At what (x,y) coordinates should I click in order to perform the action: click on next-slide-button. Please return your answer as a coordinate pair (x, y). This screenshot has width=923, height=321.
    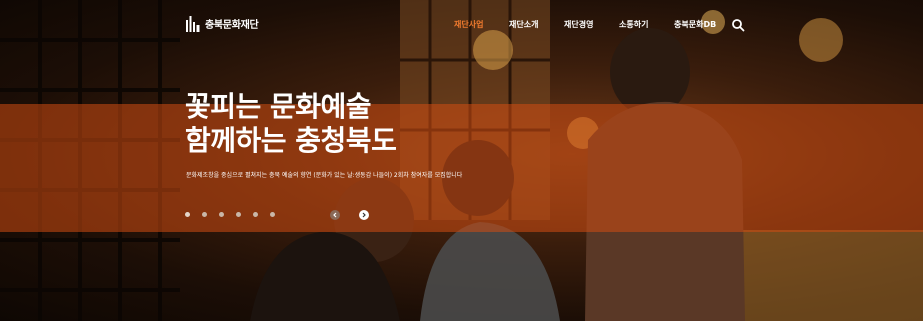
    Looking at the image, I should click on (364, 215).